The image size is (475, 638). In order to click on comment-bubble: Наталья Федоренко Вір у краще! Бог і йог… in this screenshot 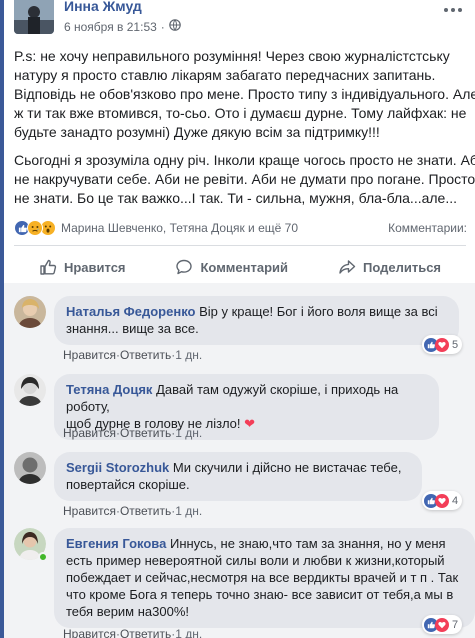, I will do `click(256, 320)`.